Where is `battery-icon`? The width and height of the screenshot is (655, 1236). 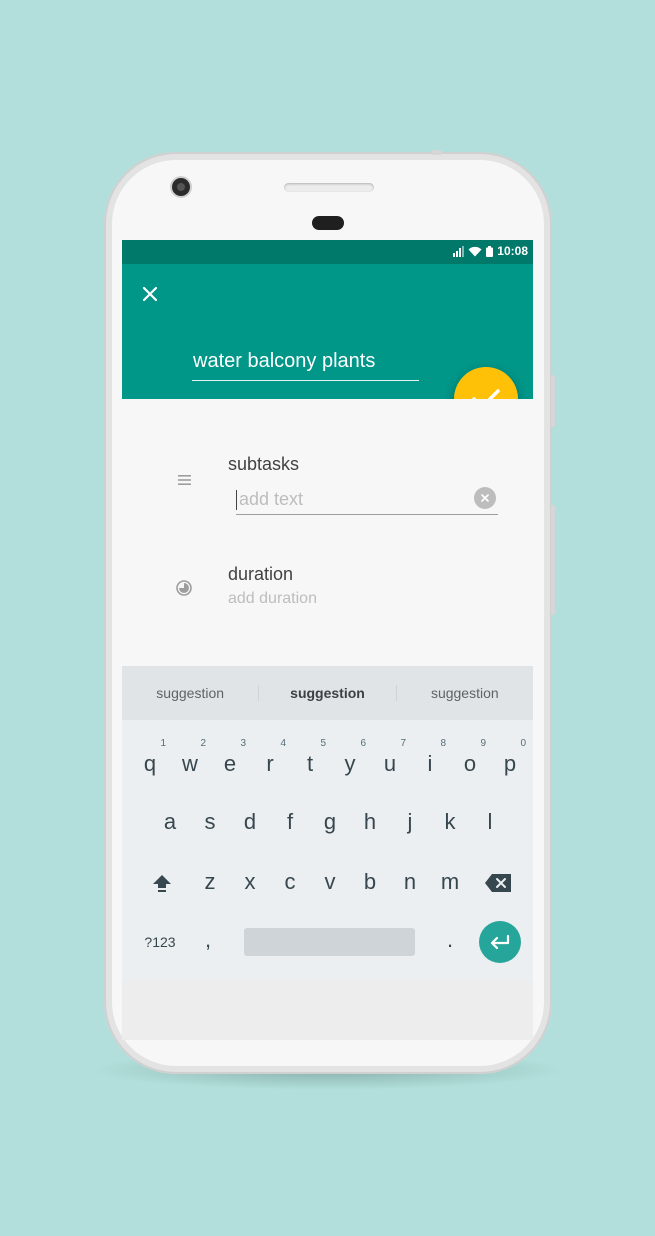 battery-icon is located at coordinates (490, 251).